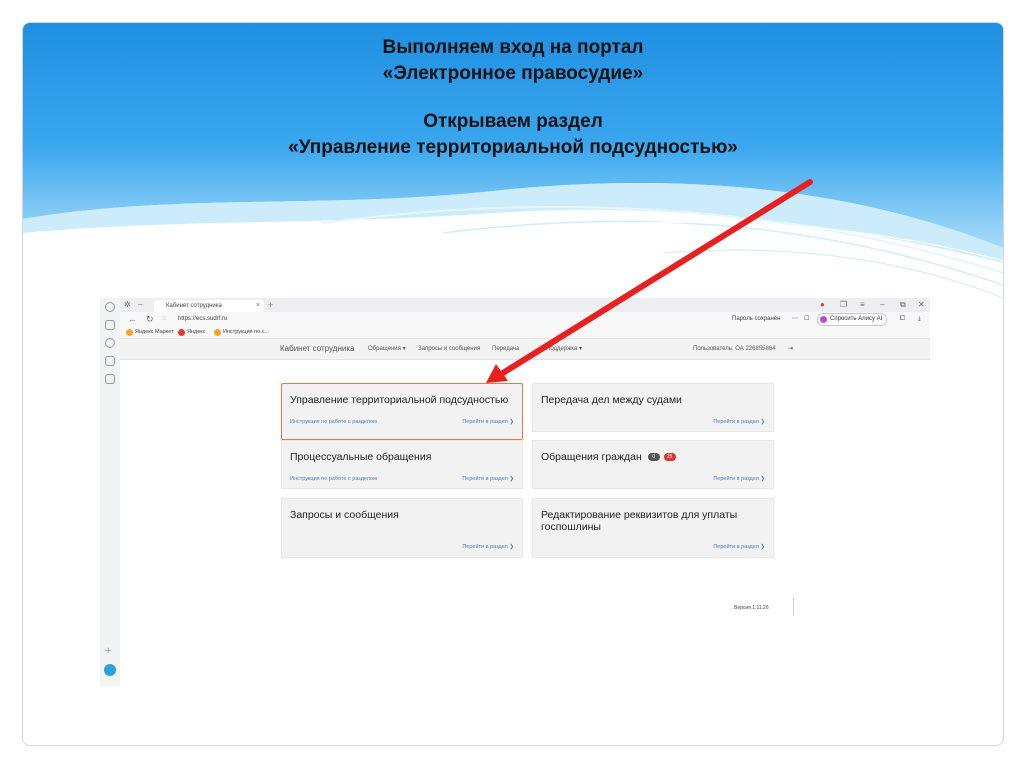 The height and width of the screenshot is (767, 1024). I want to click on close-icon: ×, so click(258, 306).